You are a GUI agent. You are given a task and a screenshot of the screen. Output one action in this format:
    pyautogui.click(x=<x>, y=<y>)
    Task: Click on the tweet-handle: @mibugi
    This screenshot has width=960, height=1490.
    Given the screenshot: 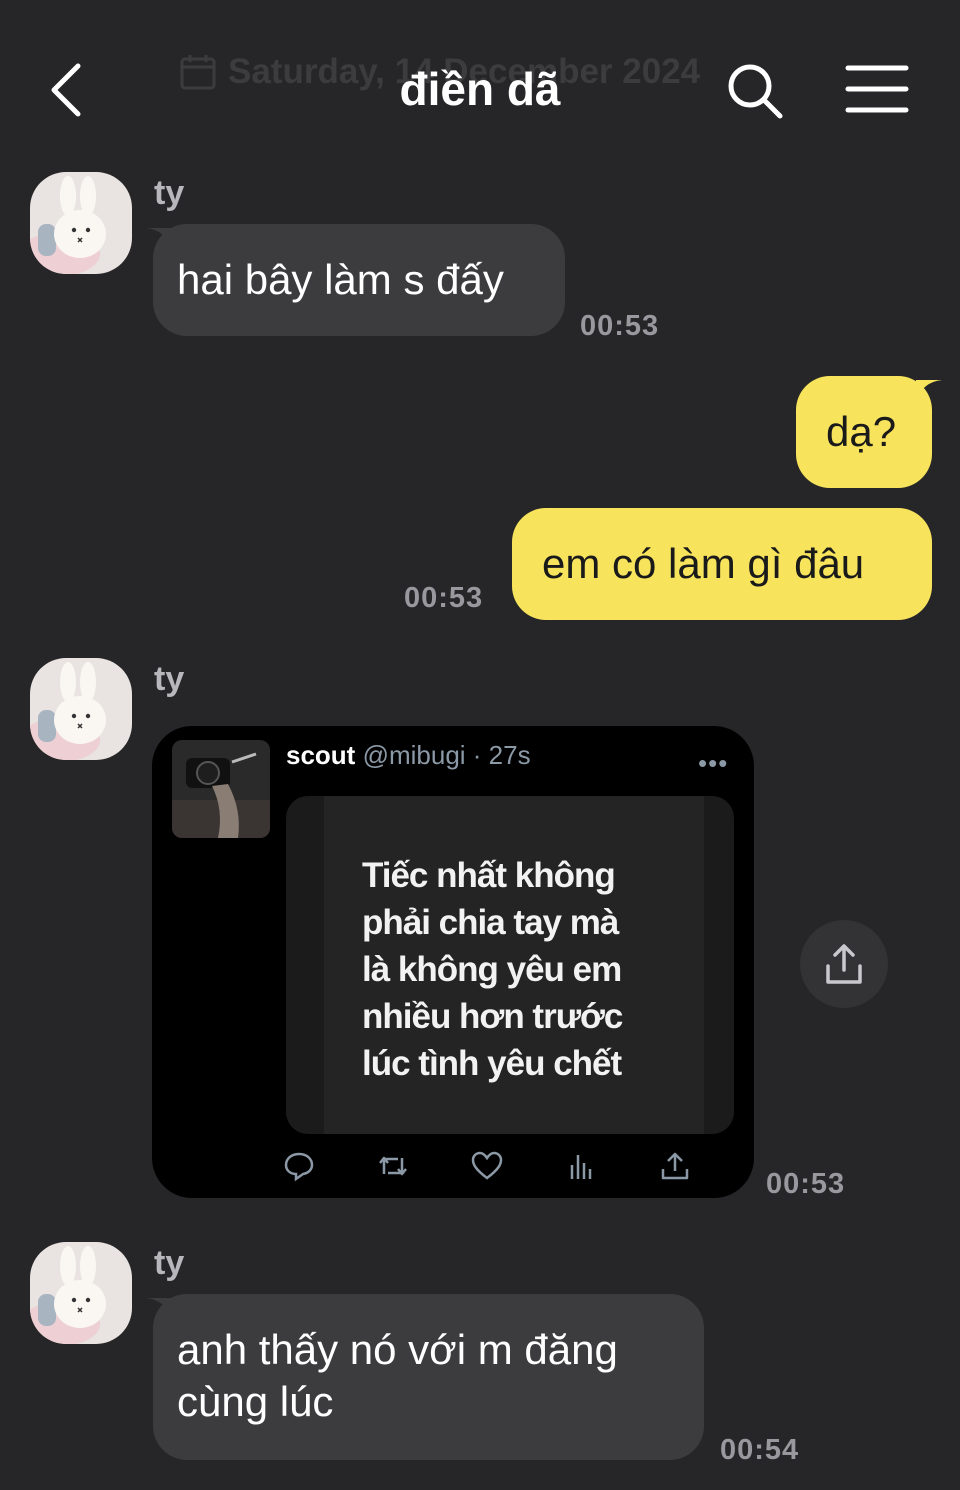 What is the action you would take?
    pyautogui.click(x=414, y=755)
    